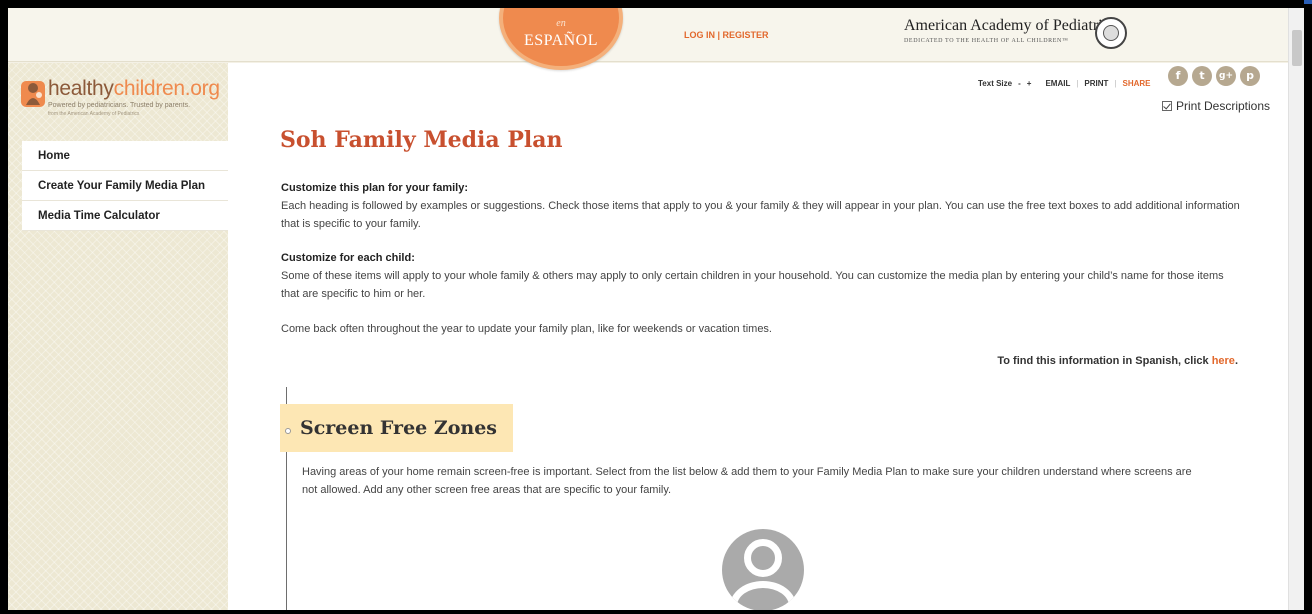 The image size is (1312, 614). I want to click on espanol-button: en ESPAÑOL, so click(561, 39).